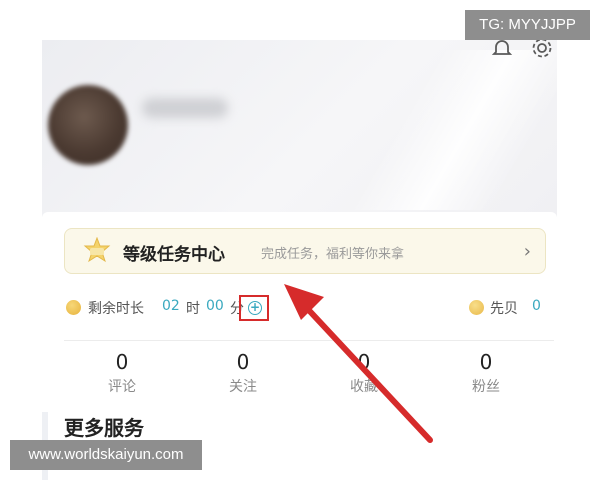 The image size is (600, 480). Describe the element at coordinates (122, 387) in the screenshot. I see `counter-label: 评论` at that location.